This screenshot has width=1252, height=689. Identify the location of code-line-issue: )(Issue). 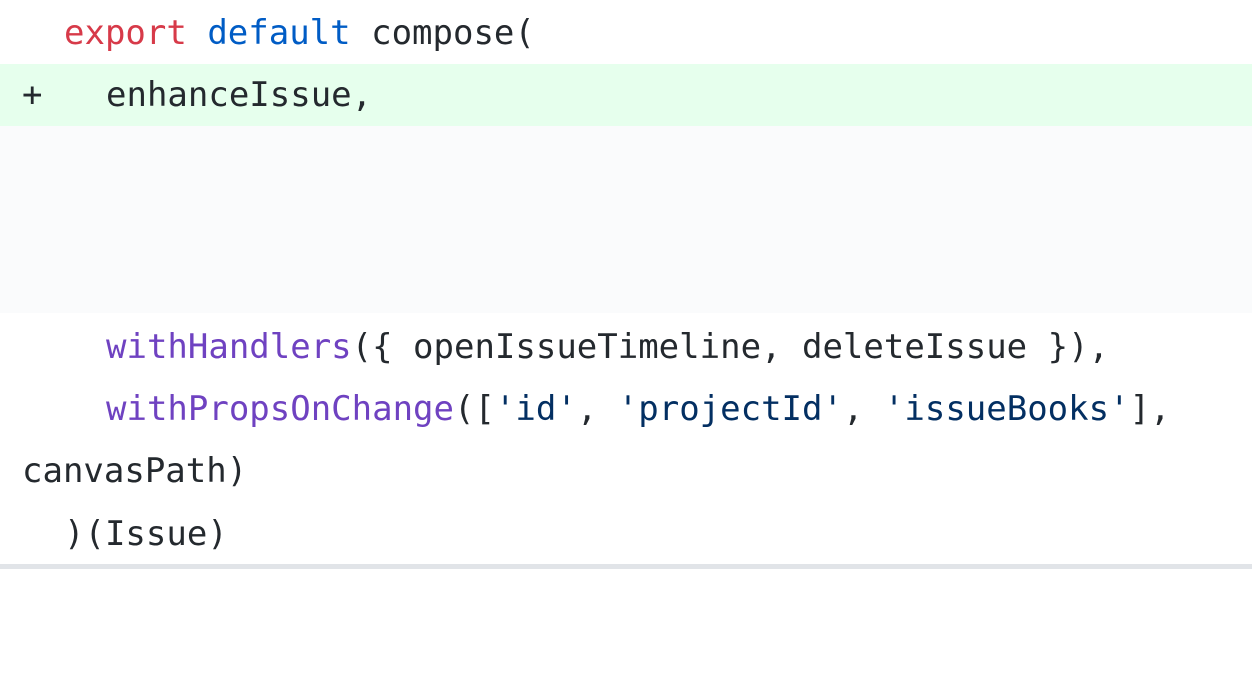
(626, 534).